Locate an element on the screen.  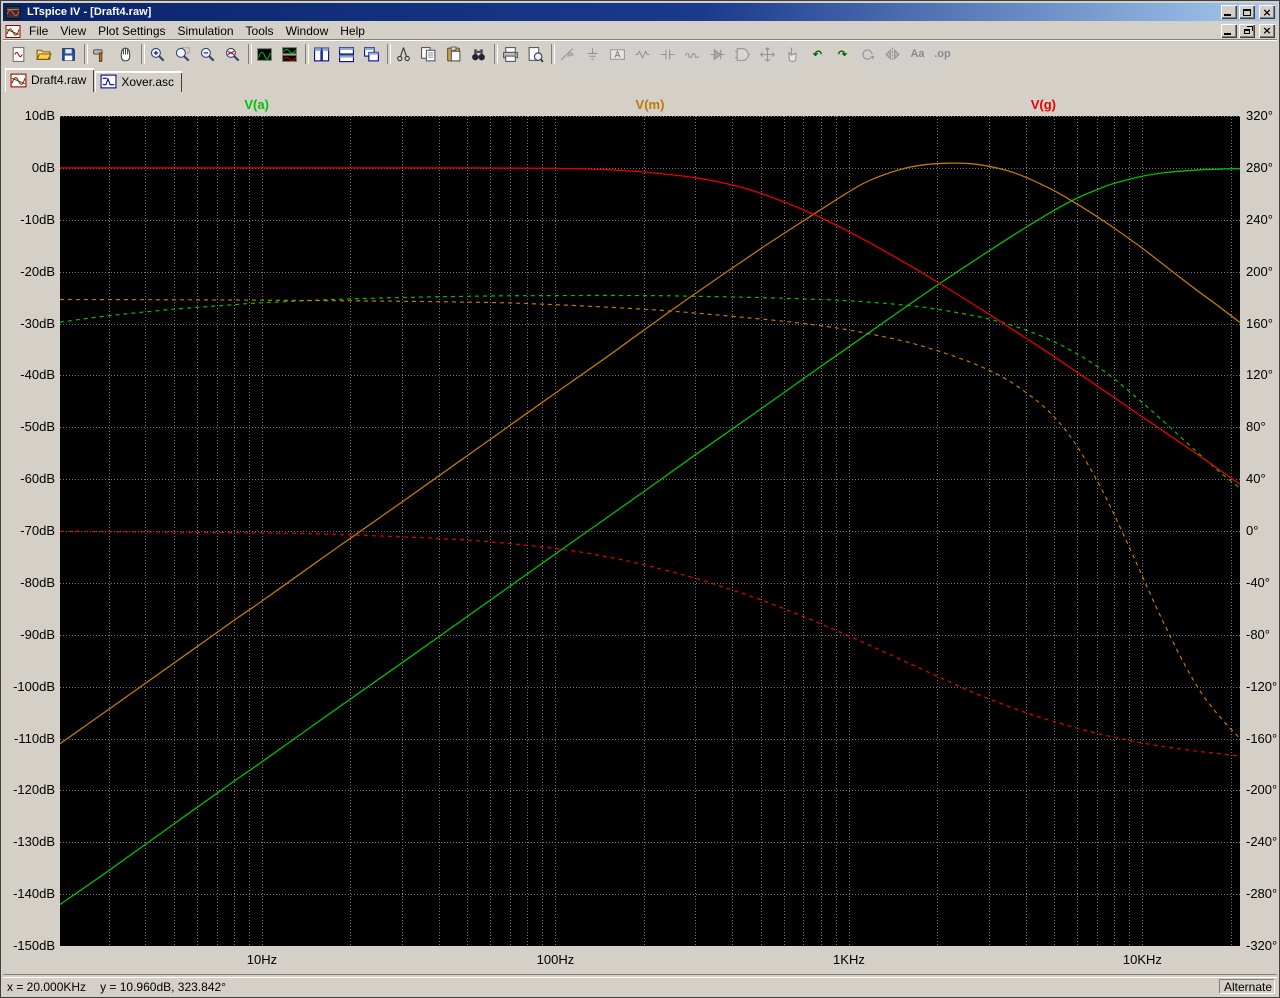
child-restore-button is located at coordinates (1247, 30).